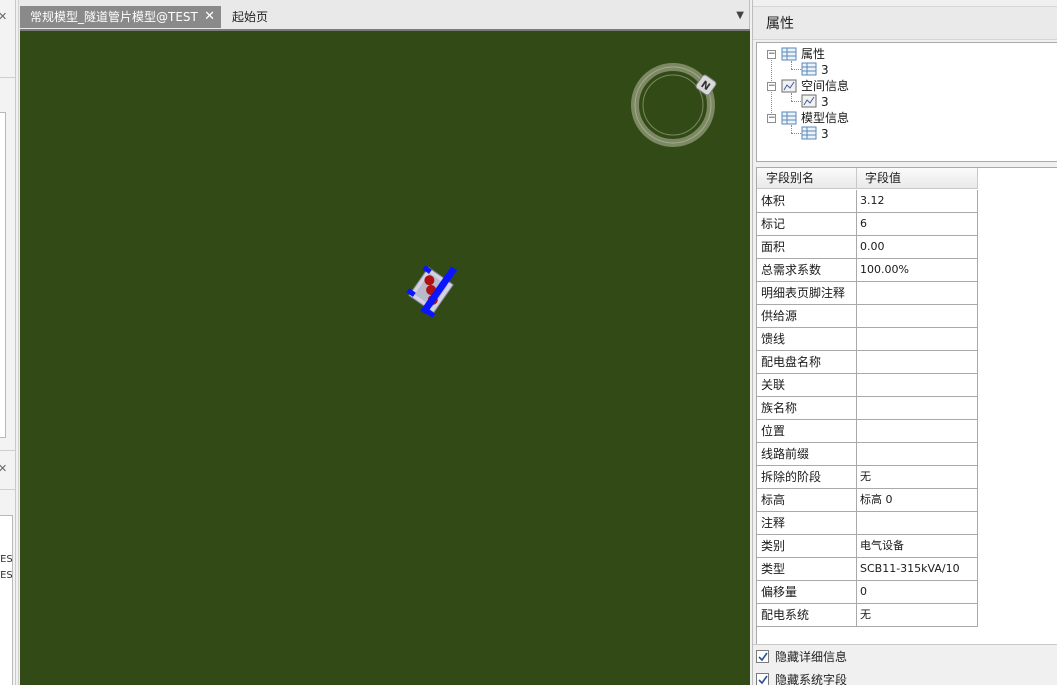  I want to click on table-row: 拆除的阶段无, so click(867, 477).